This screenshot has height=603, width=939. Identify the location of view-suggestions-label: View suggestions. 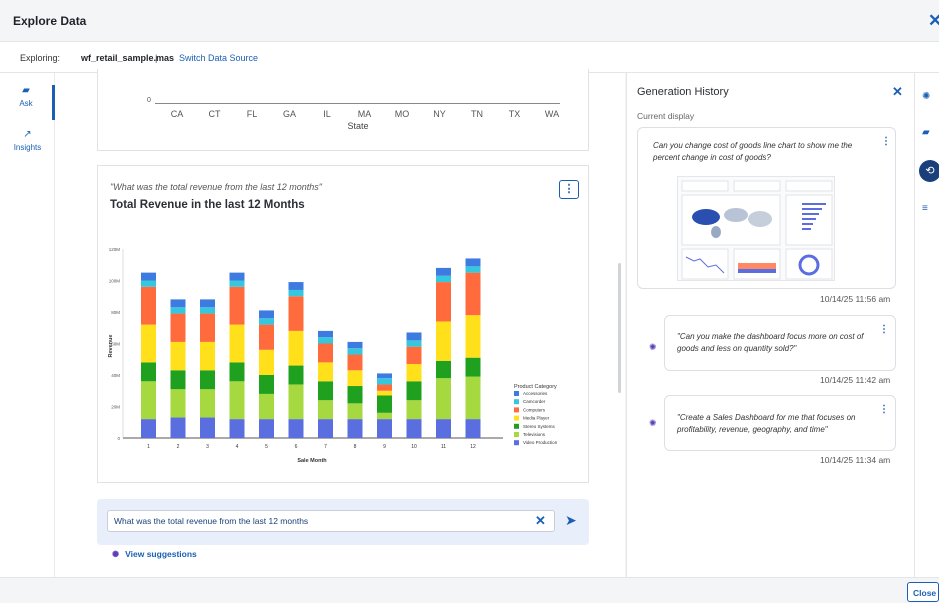
(161, 554).